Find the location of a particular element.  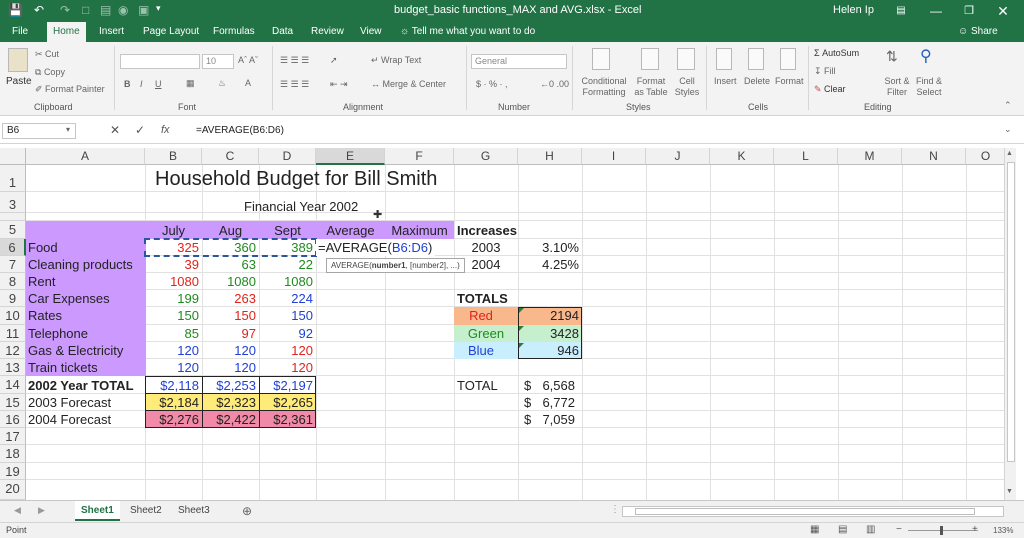

zoom-out-icon: − is located at coordinates (899, 529).